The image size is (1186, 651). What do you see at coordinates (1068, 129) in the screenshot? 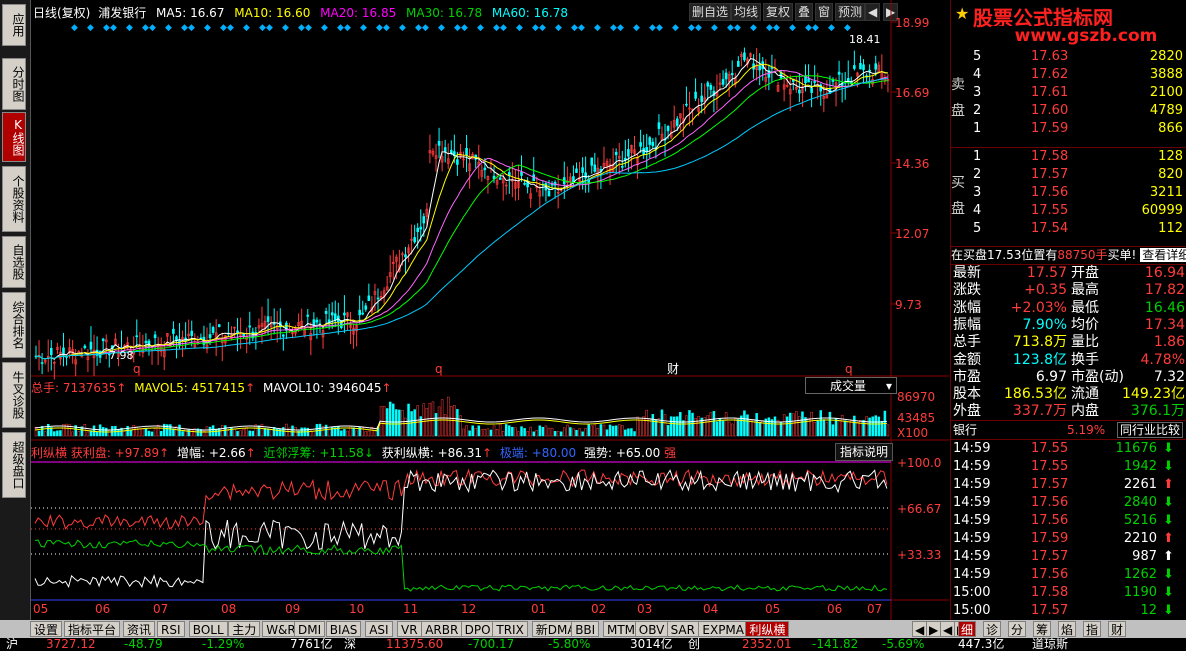
I see `sell-level-1: 1 17.59 866` at bounding box center [1068, 129].